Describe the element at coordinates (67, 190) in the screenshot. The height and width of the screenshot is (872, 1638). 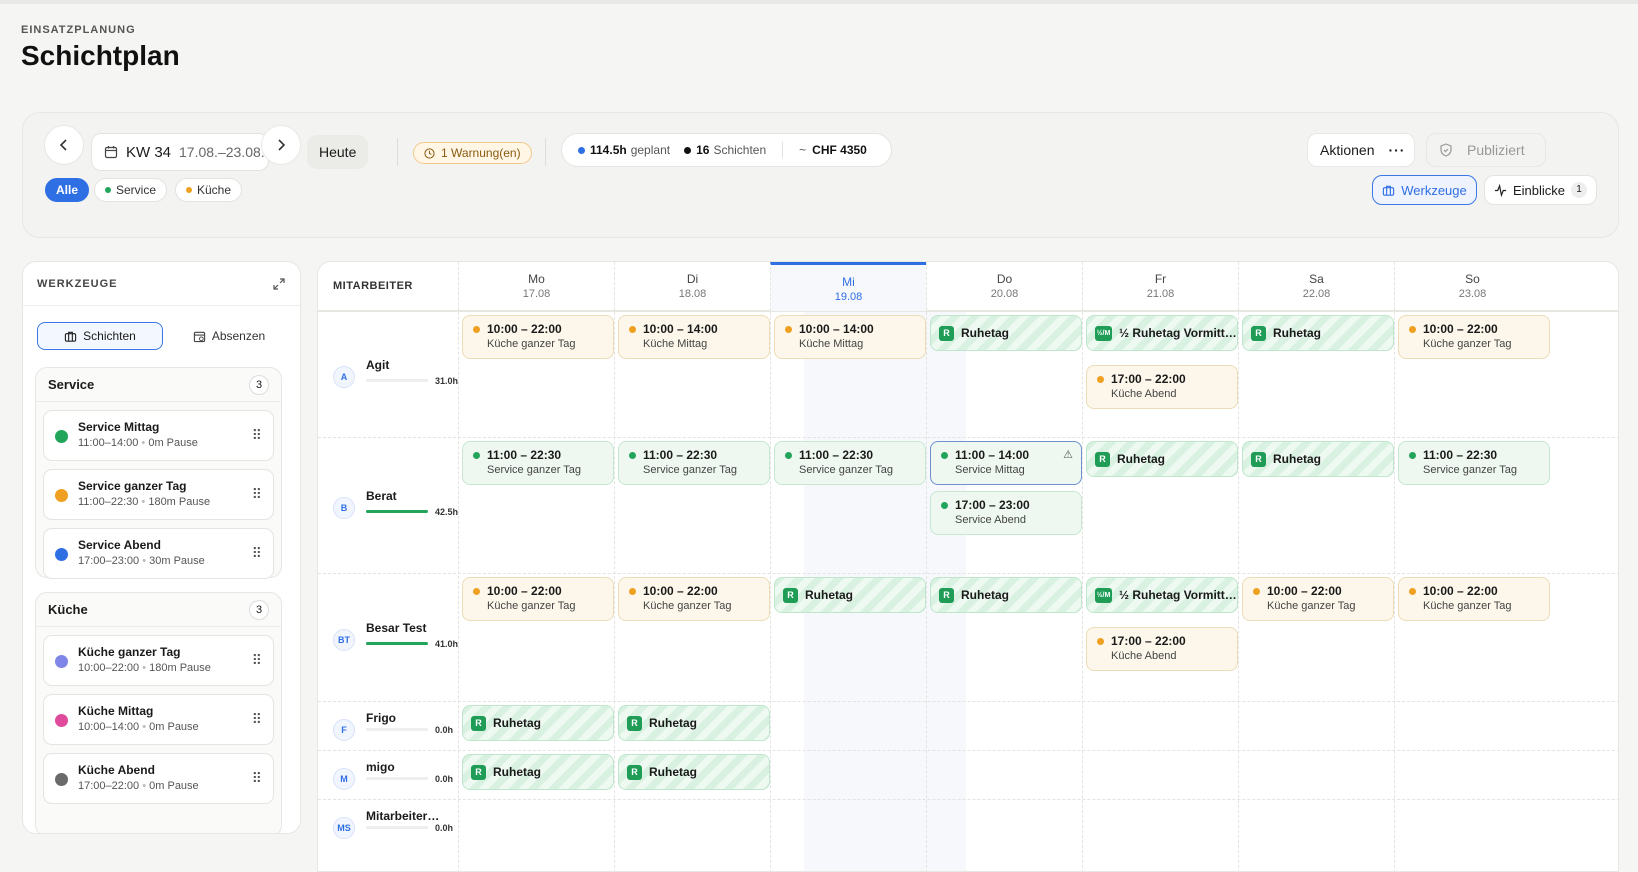
I see `filter-all: Alle` at that location.